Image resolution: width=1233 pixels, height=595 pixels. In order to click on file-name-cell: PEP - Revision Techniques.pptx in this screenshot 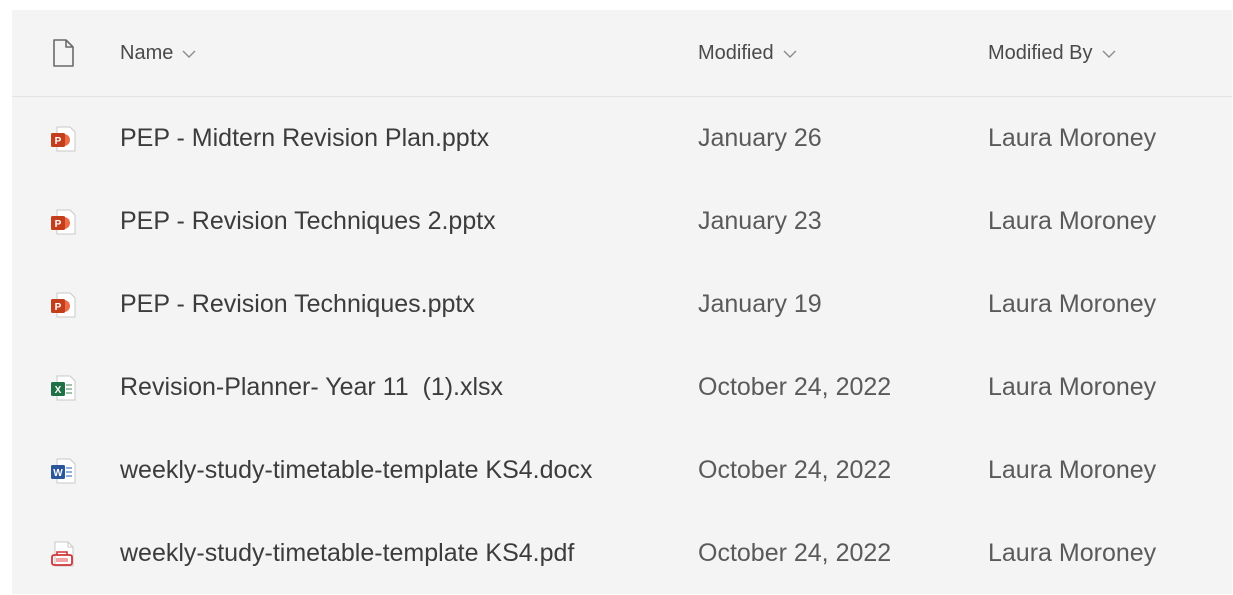, I will do `click(297, 304)`.